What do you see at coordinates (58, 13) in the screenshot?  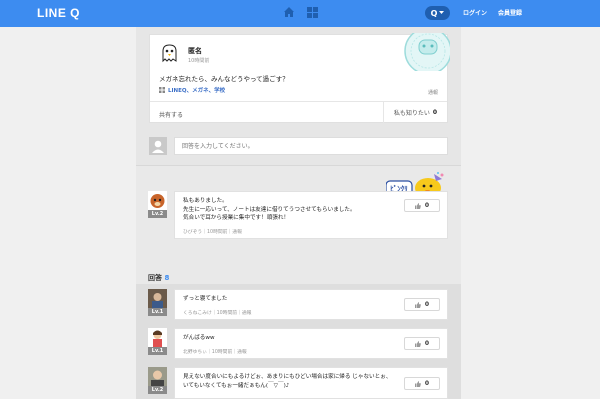 I see `logo: LINE Q` at bounding box center [58, 13].